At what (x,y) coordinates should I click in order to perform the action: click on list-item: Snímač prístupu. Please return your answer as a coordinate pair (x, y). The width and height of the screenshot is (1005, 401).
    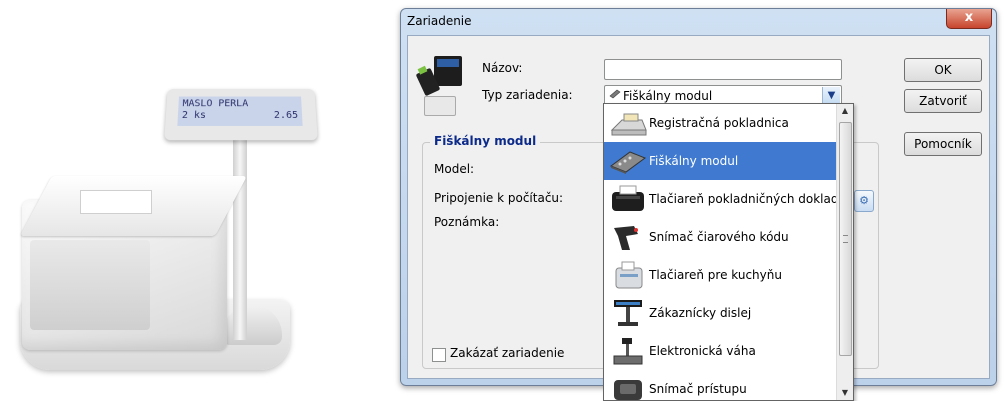
    Looking at the image, I should click on (720, 385).